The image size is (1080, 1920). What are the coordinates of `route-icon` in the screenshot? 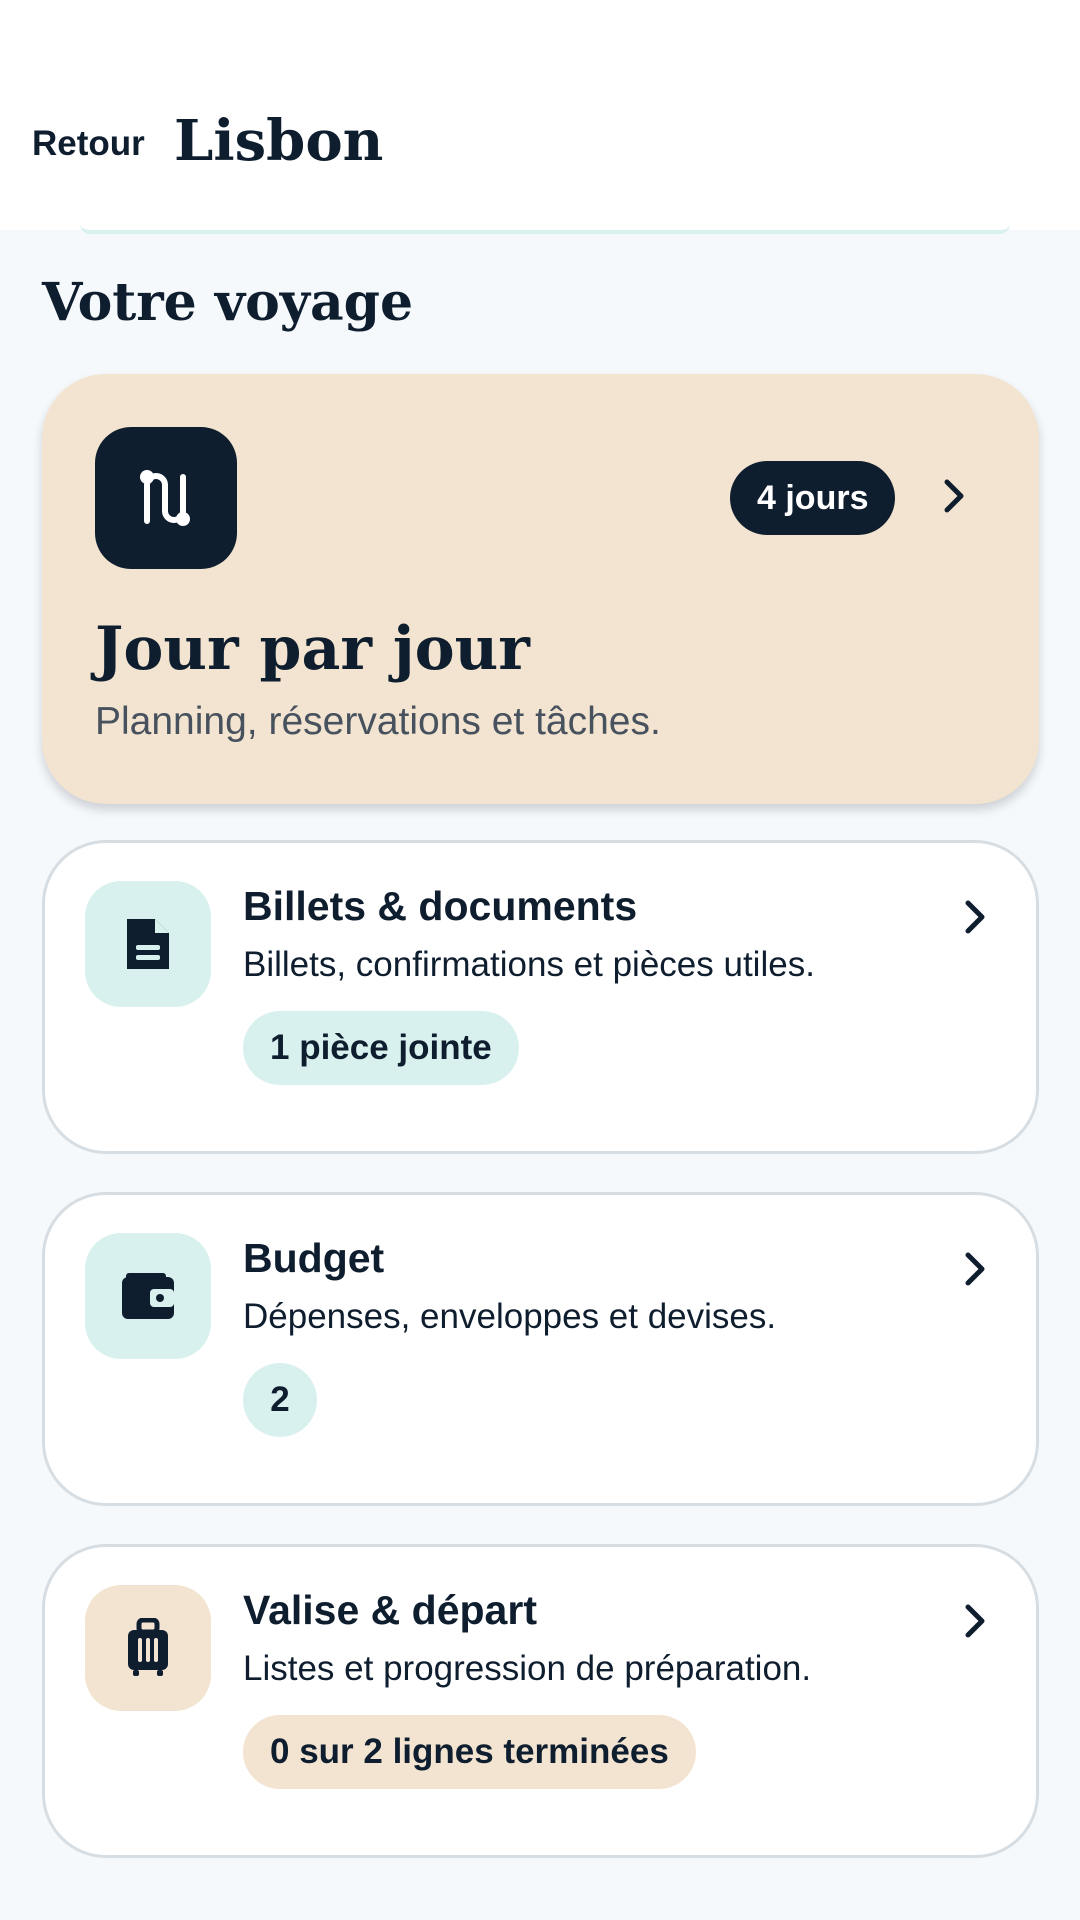 It's located at (166, 498).